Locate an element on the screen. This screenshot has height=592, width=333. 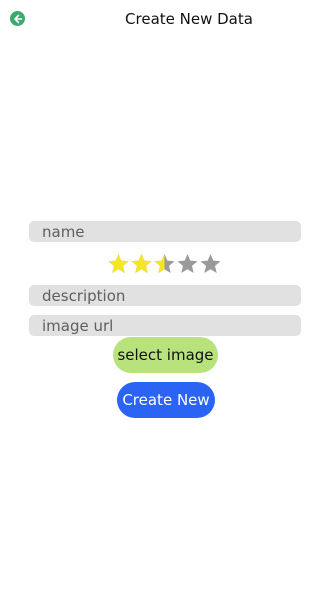
description-input: description is located at coordinates (165, 295).